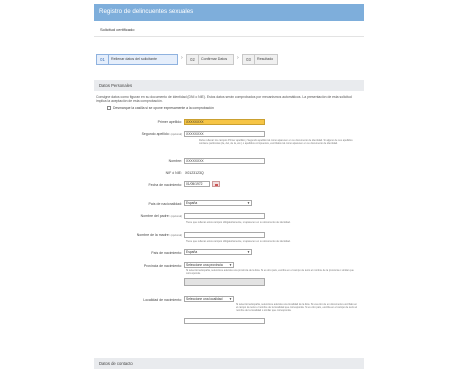  Describe the element at coordinates (116, 363) in the screenshot. I see `section-title: Datos de contacto` at that location.